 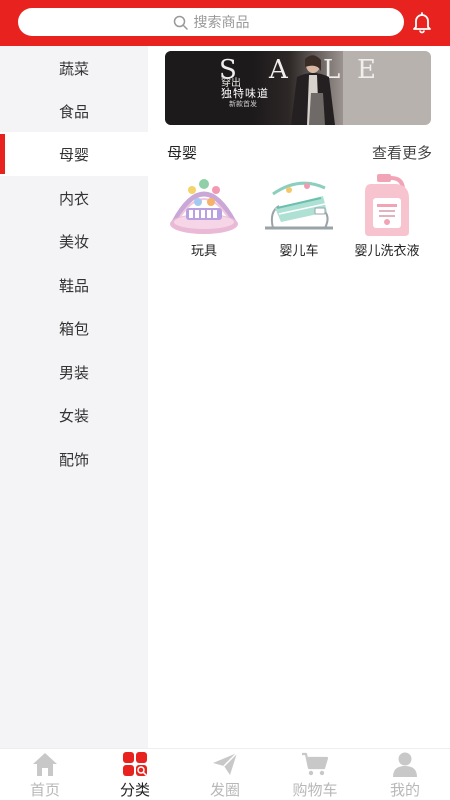 I want to click on sidebar-item-mother-baby: 母婴, so click(x=74, y=154).